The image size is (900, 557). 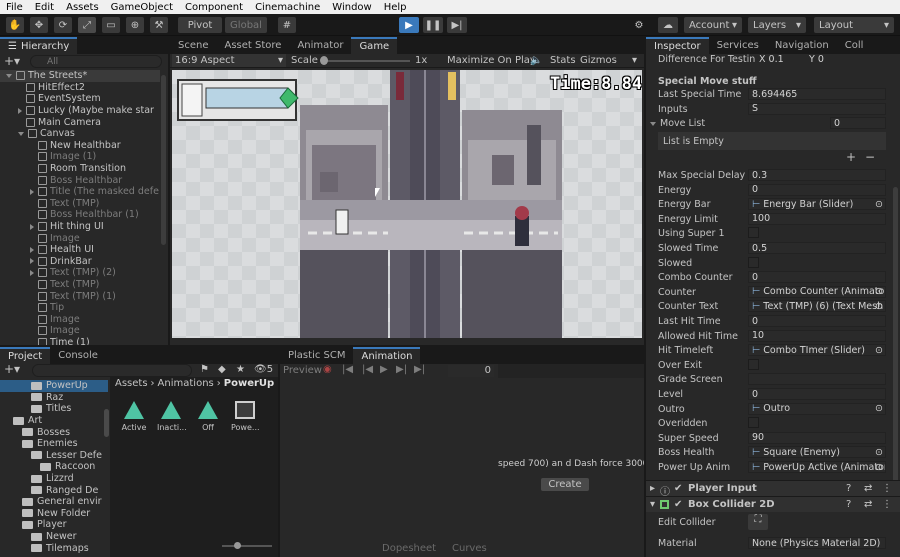 I want to click on pivot-button: Pivot, so click(x=200, y=25).